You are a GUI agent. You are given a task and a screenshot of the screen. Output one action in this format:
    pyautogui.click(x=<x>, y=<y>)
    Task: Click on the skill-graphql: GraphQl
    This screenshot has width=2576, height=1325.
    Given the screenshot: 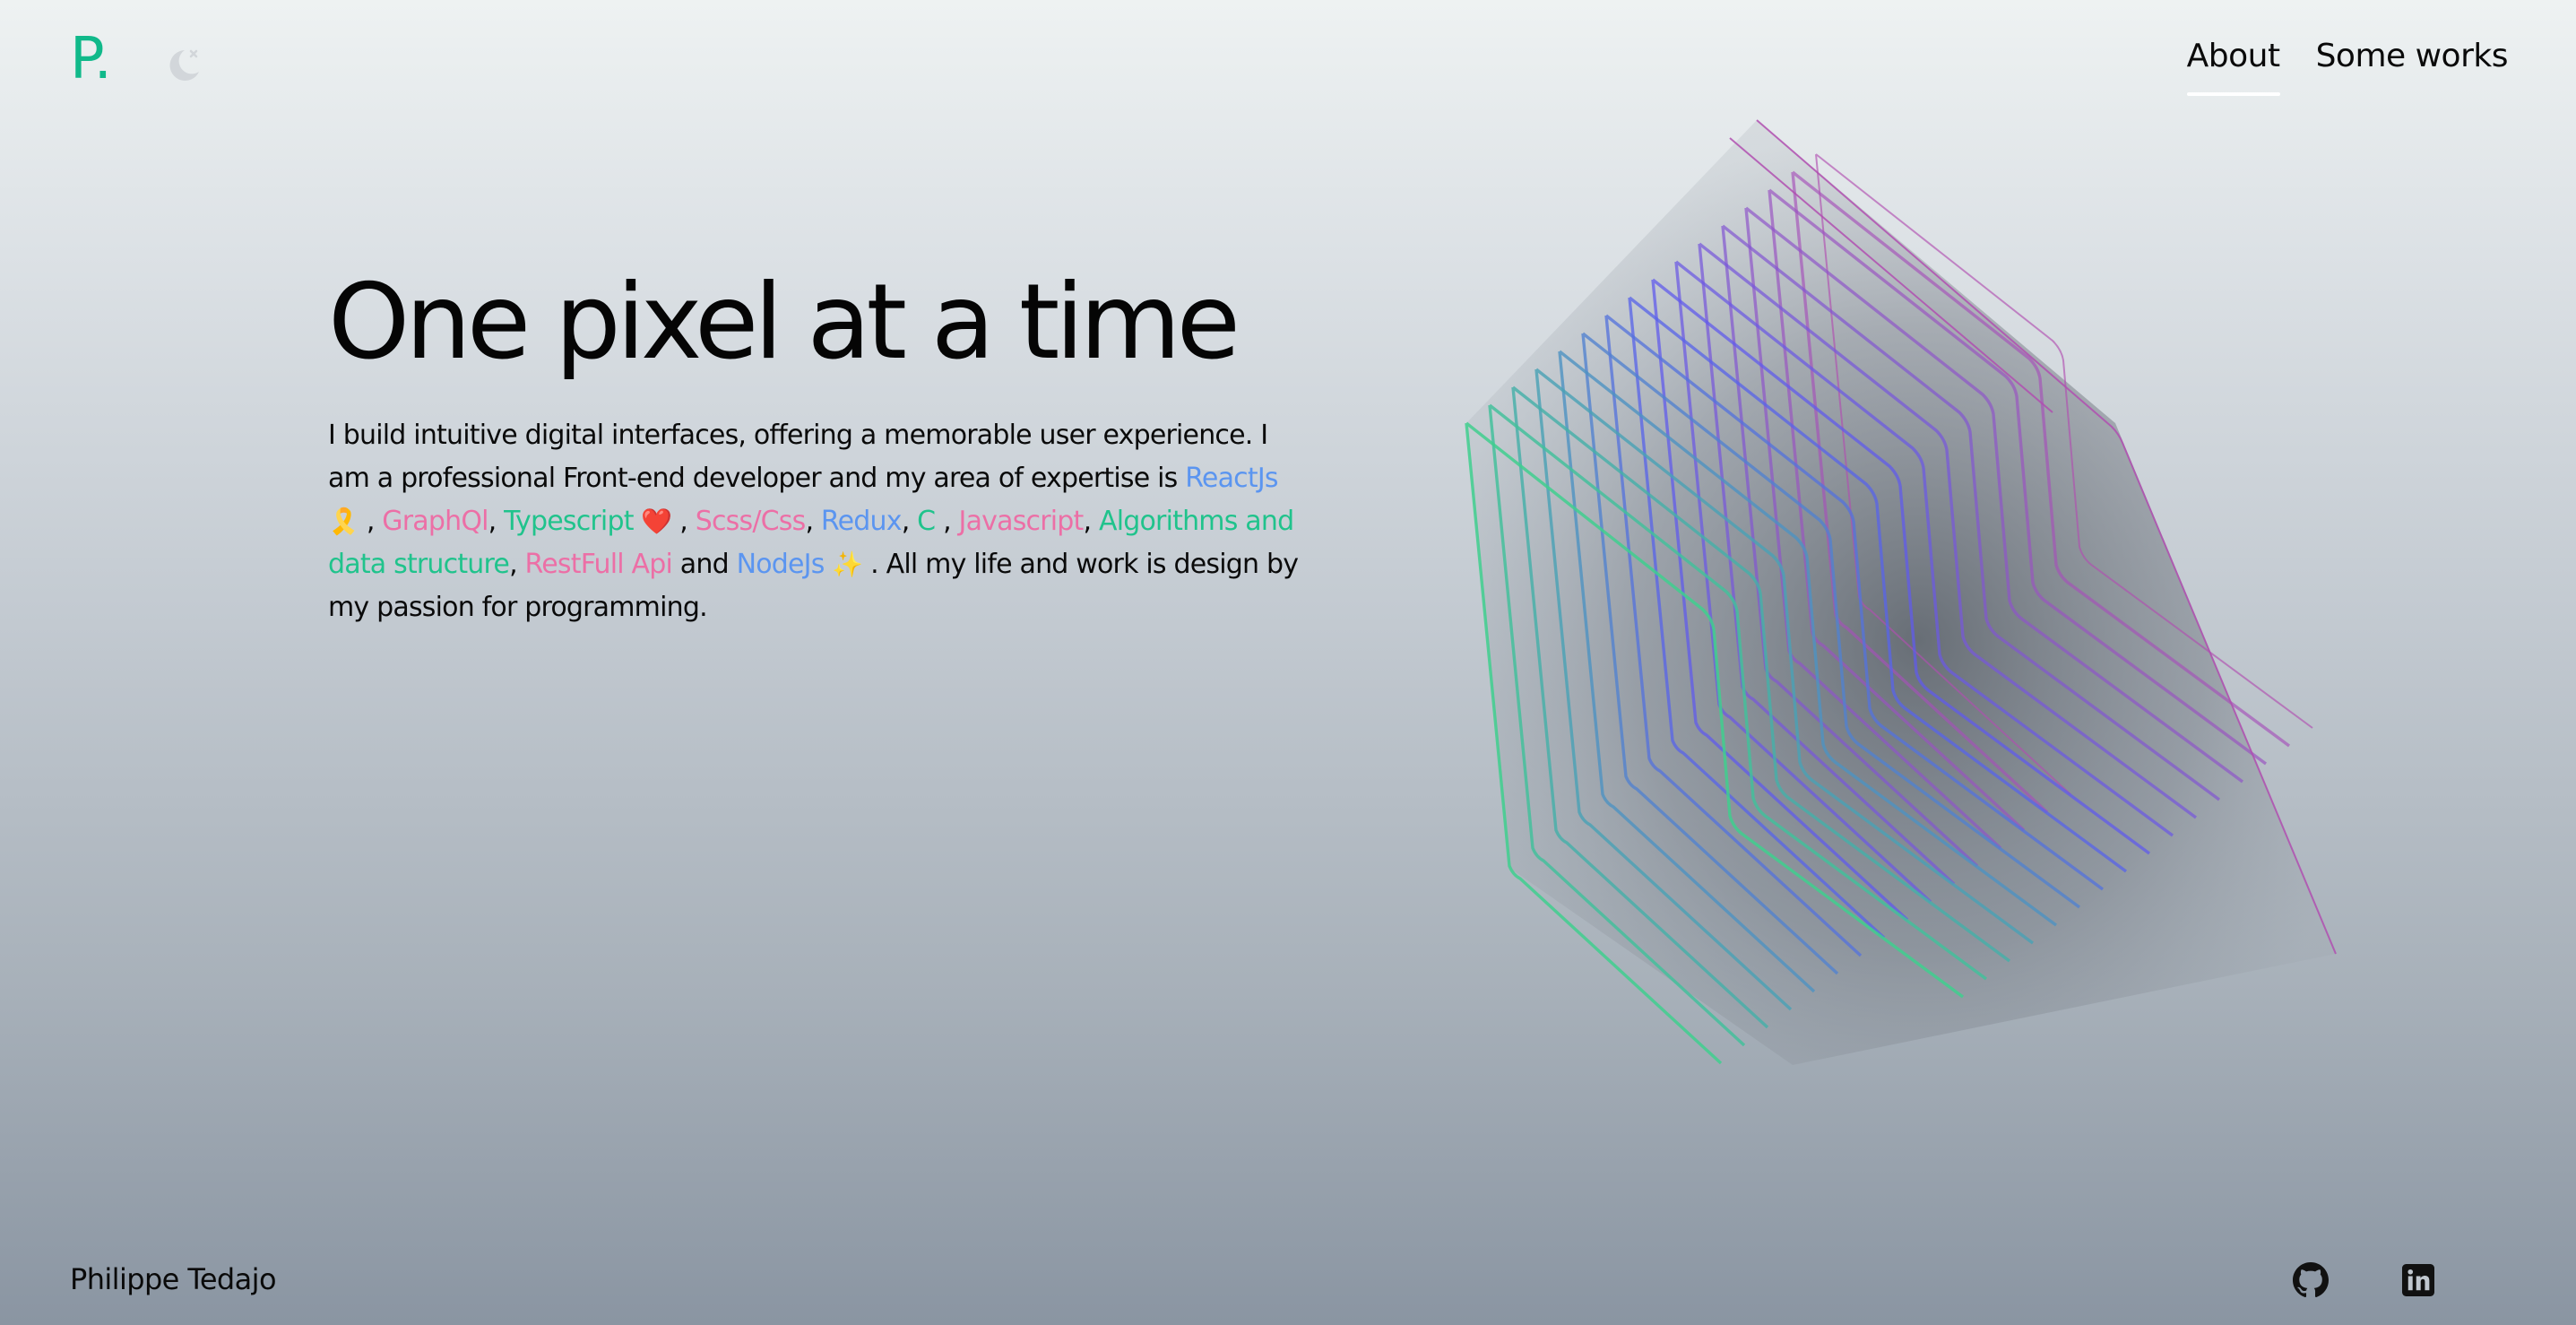 What is the action you would take?
    pyautogui.click(x=435, y=521)
    